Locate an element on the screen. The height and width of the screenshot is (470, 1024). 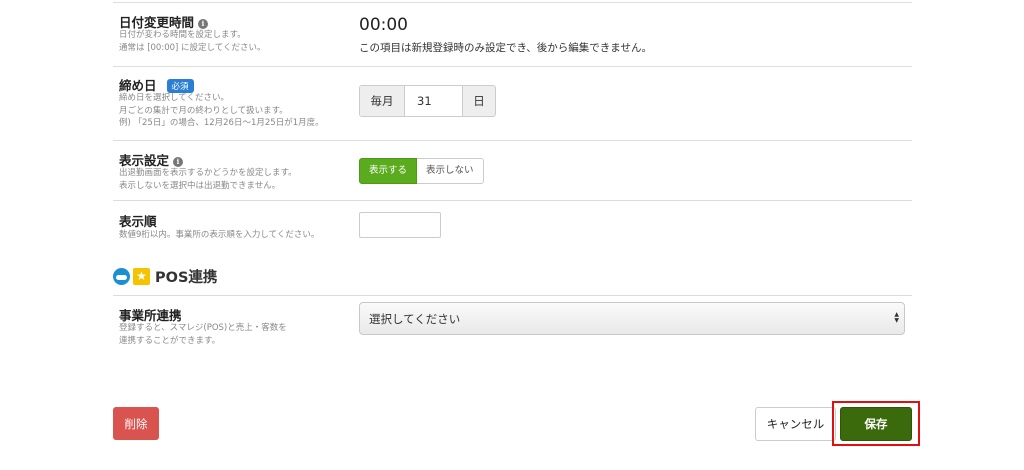
help-line: 日付が変わる時間を設定します。 is located at coordinates (182, 35).